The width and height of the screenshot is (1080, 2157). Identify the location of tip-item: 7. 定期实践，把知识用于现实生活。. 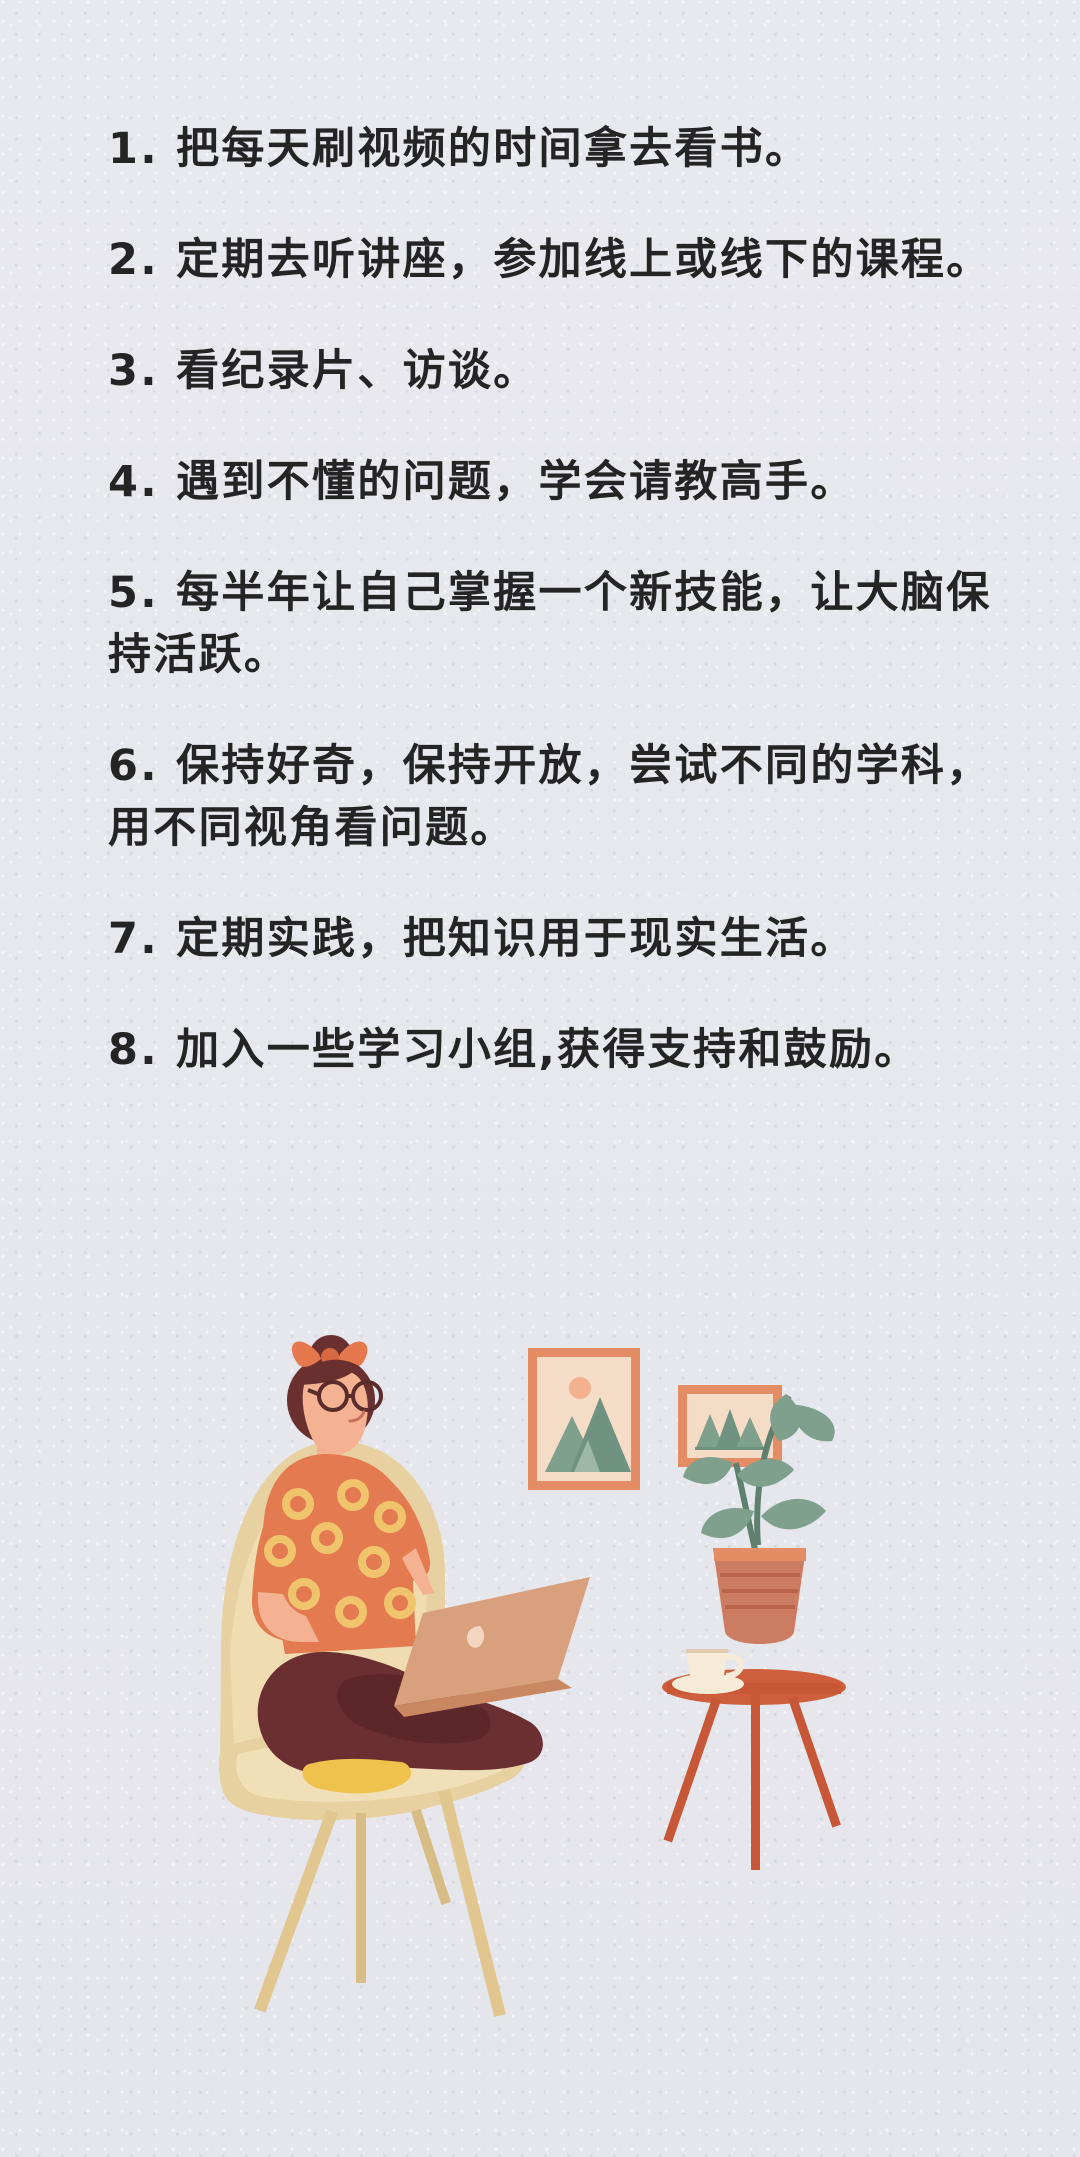
(482, 939).